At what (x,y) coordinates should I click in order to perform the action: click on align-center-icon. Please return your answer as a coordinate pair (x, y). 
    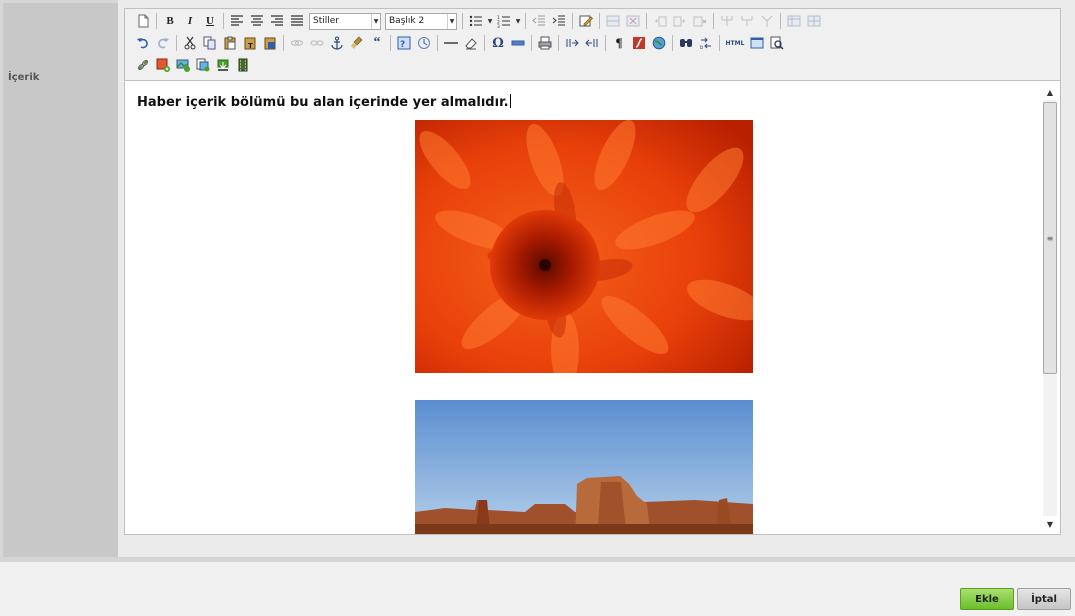
    Looking at the image, I should click on (257, 21).